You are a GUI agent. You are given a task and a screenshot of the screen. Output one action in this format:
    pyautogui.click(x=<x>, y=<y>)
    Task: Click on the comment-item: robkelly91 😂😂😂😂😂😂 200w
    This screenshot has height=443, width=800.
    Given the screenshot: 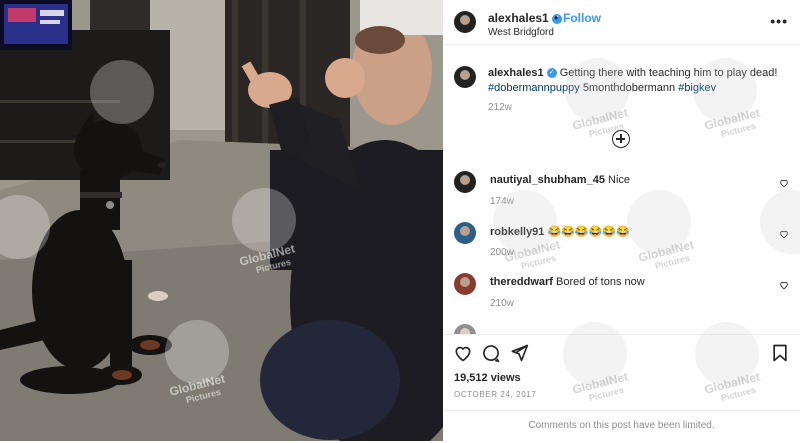 What is the action you would take?
    pyautogui.click(x=621, y=245)
    